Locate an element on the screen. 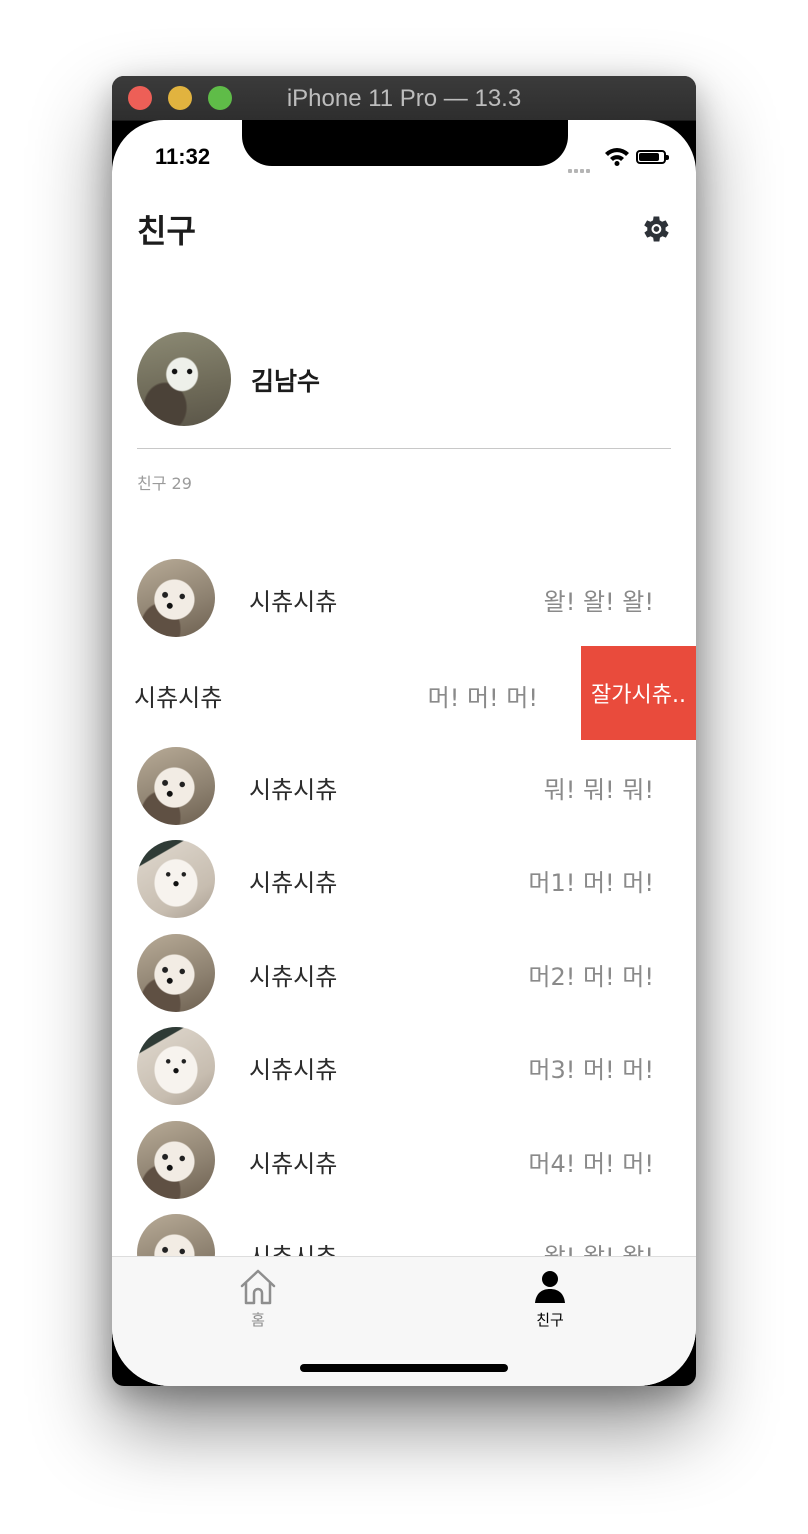  title-bar: iPhone 11 Pro — 13.3 is located at coordinates (404, 98).